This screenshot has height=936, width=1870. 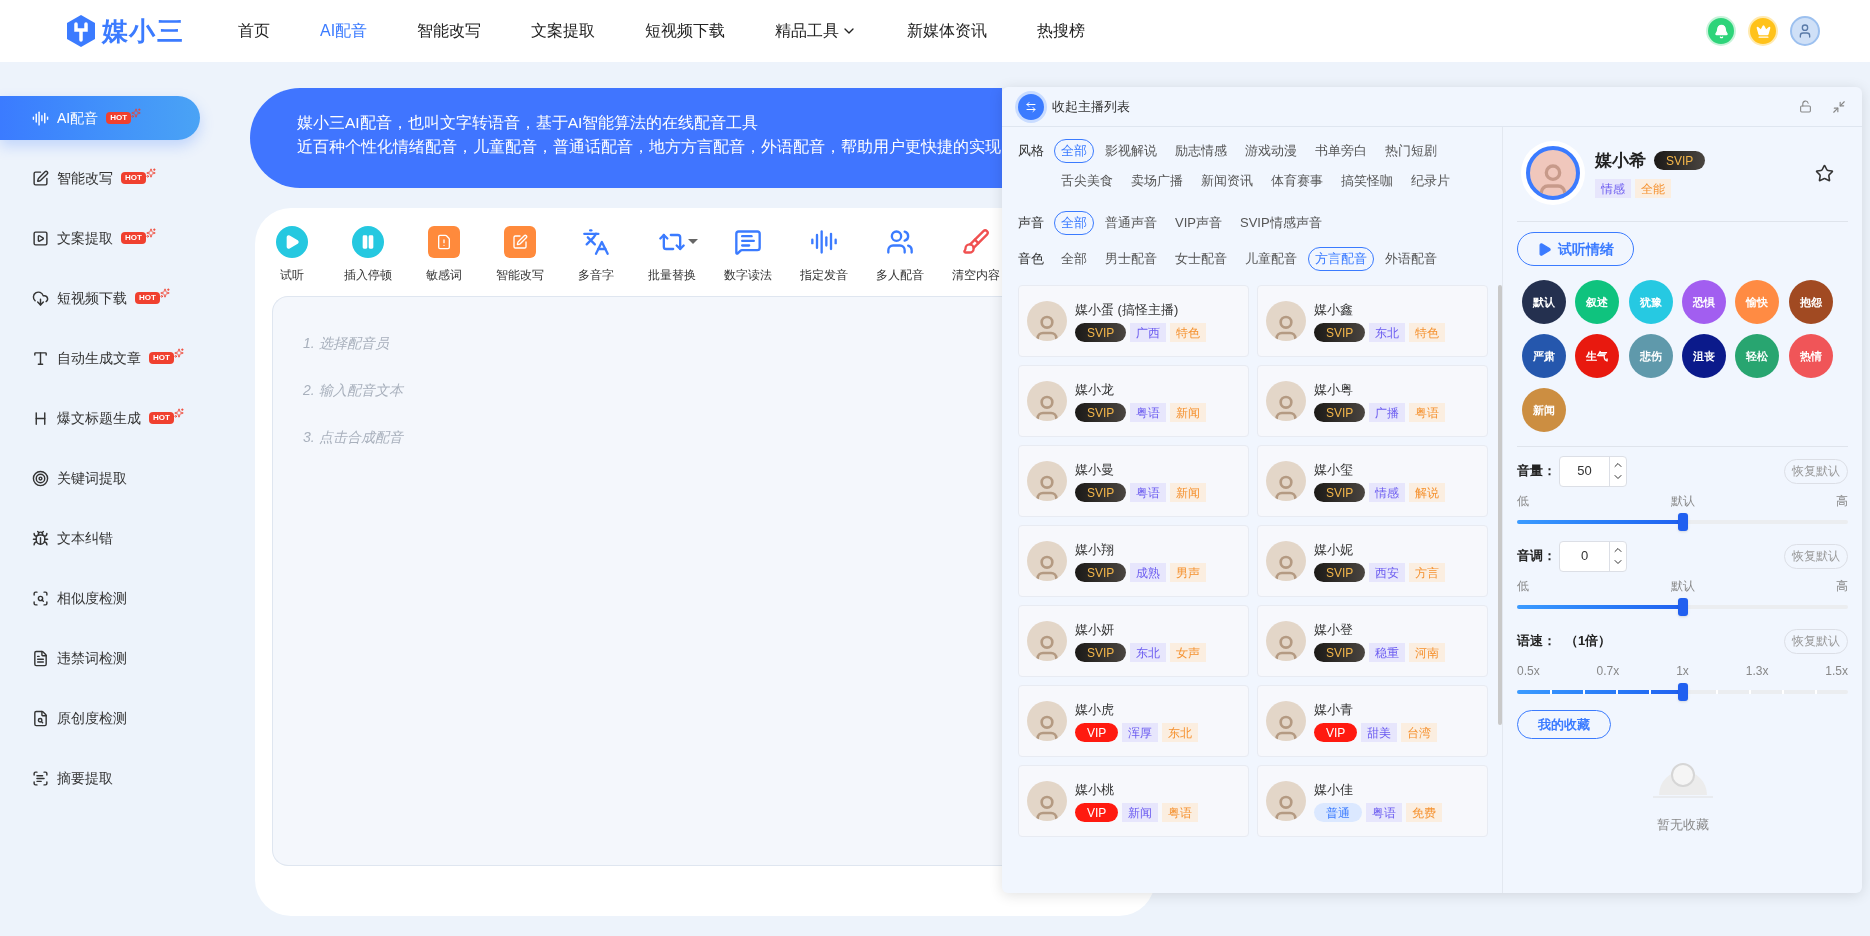 What do you see at coordinates (1810, 302) in the screenshot?
I see `emotion-button: 抱怨` at bounding box center [1810, 302].